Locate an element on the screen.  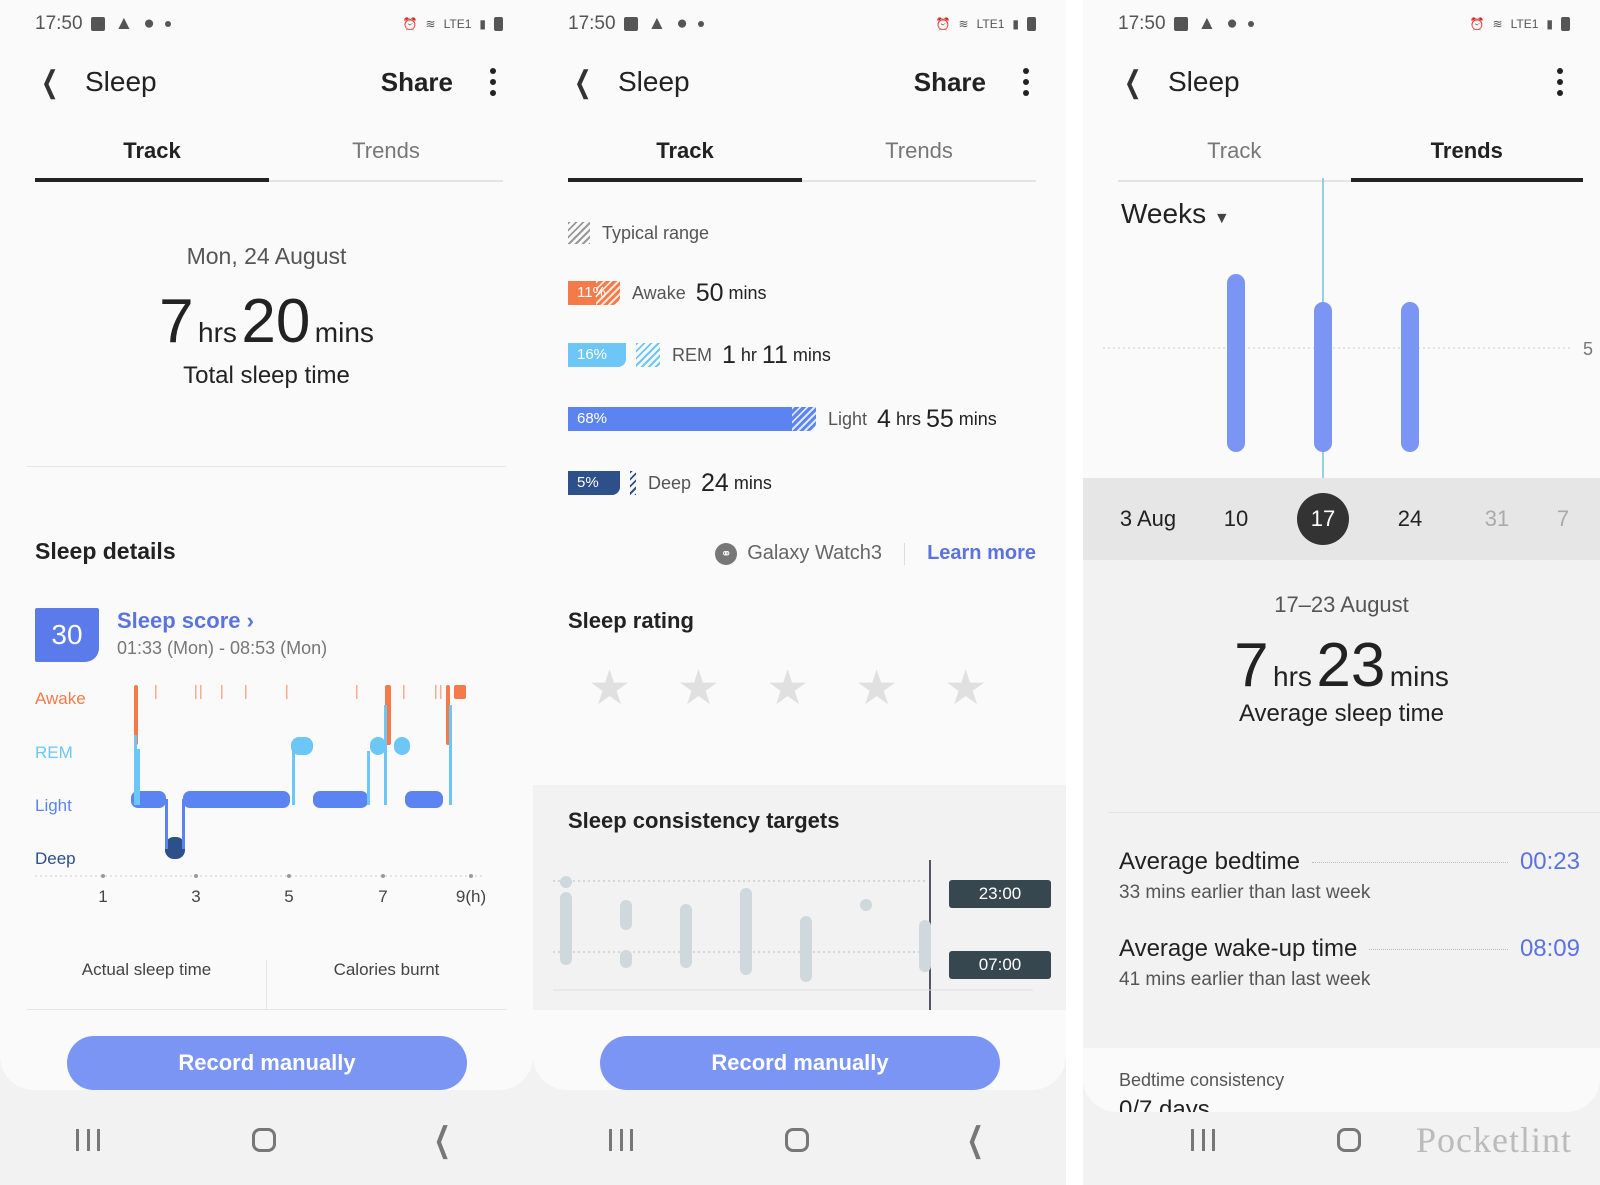
app-bar: ❮ Sleep Share is located at coordinates (269, 82).